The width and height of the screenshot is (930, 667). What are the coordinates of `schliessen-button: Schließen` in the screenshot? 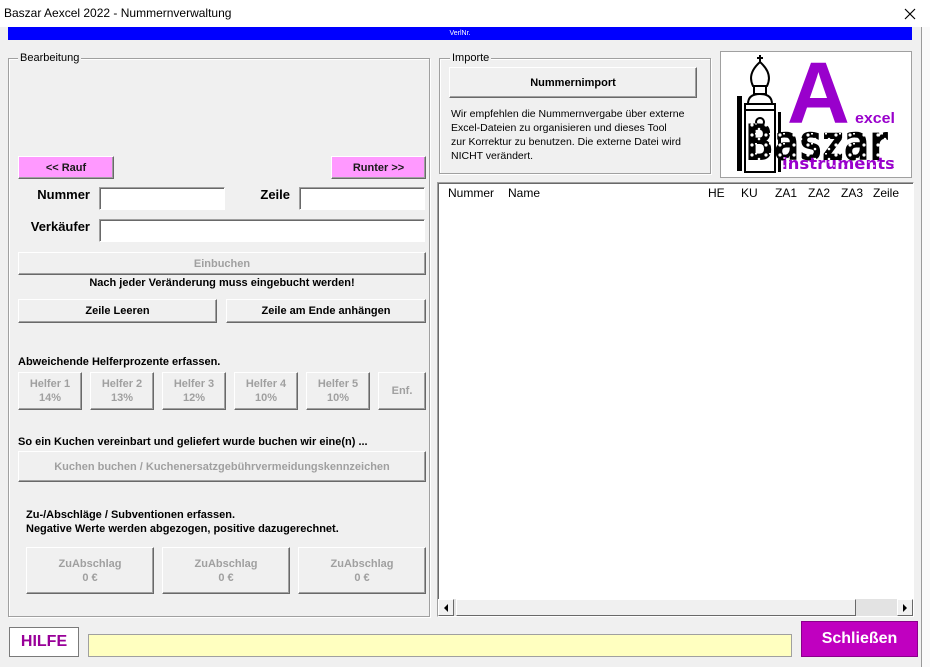 It's located at (859, 639).